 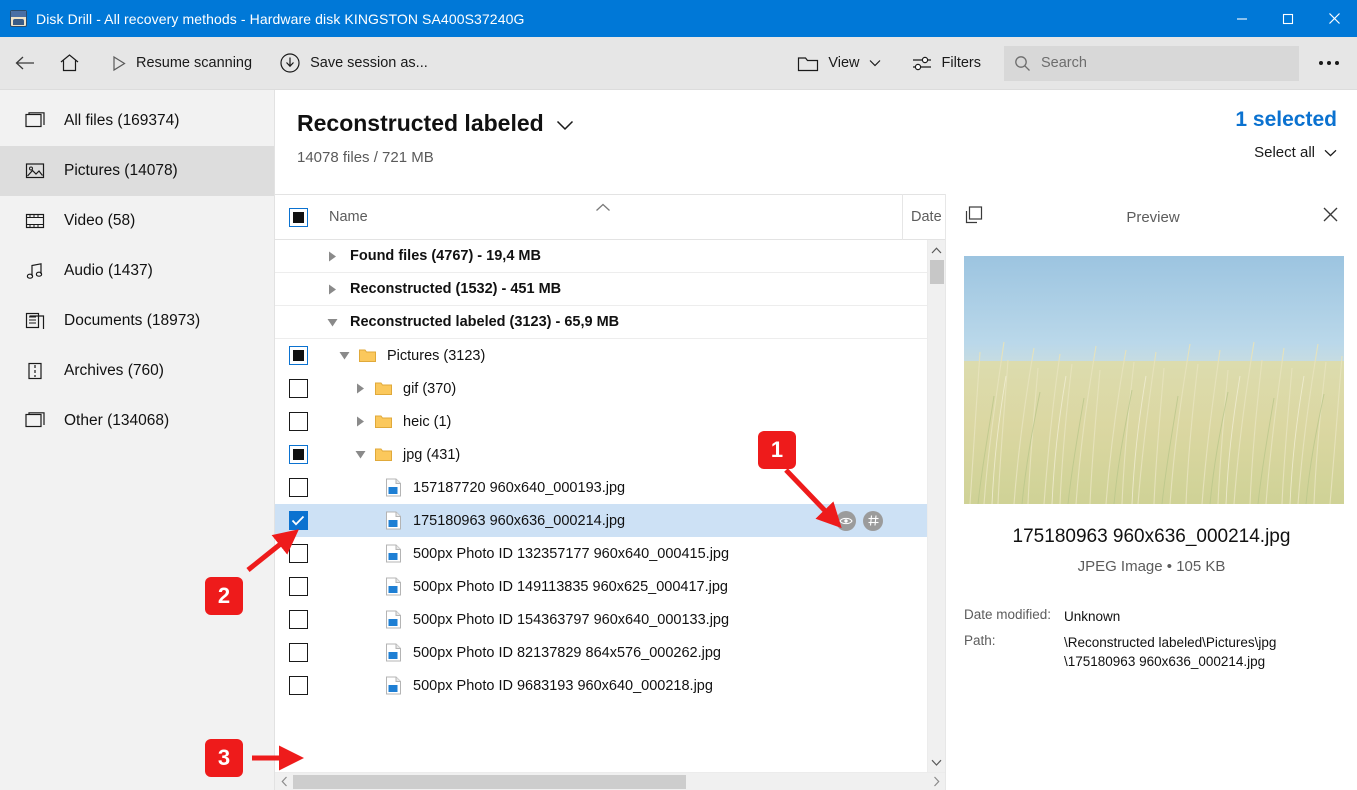 What do you see at coordinates (924, 217) in the screenshot?
I see `column-header-date: Date` at bounding box center [924, 217].